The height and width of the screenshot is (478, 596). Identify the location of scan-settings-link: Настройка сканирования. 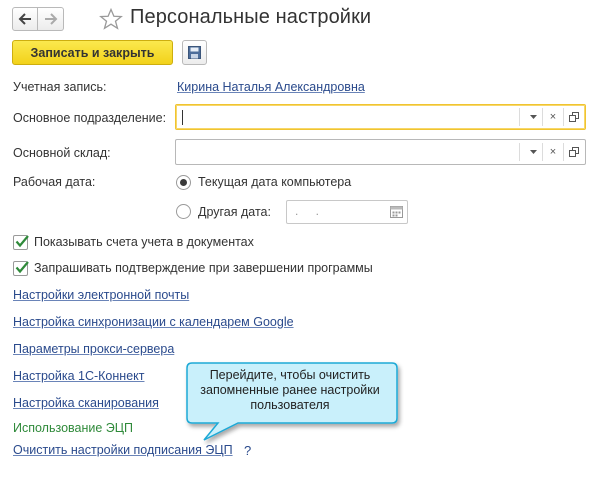
(86, 403).